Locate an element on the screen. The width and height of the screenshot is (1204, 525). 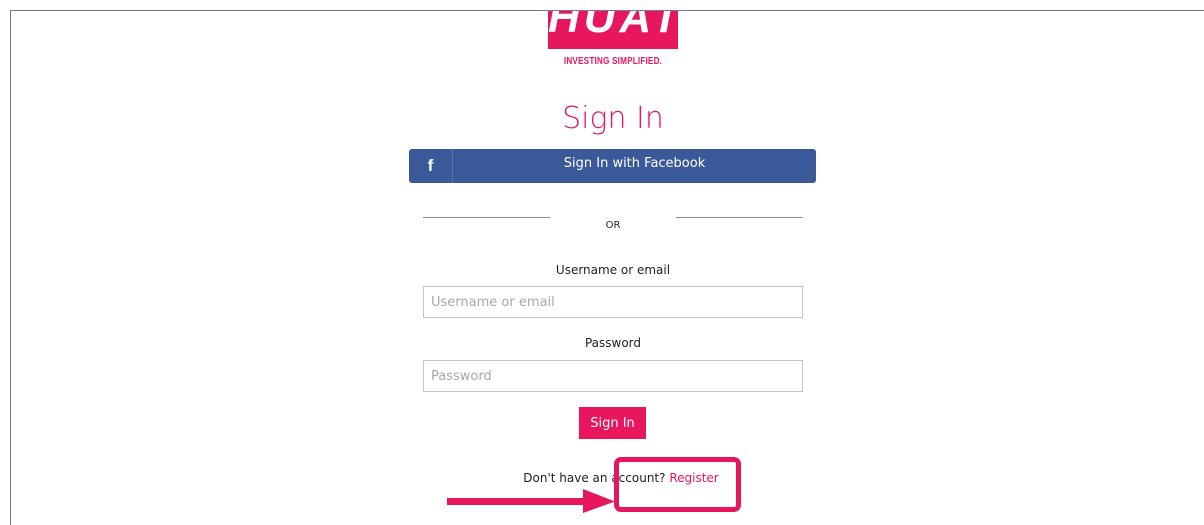
facebook-signin-label: Sign In with Facebook is located at coordinates (634, 163).